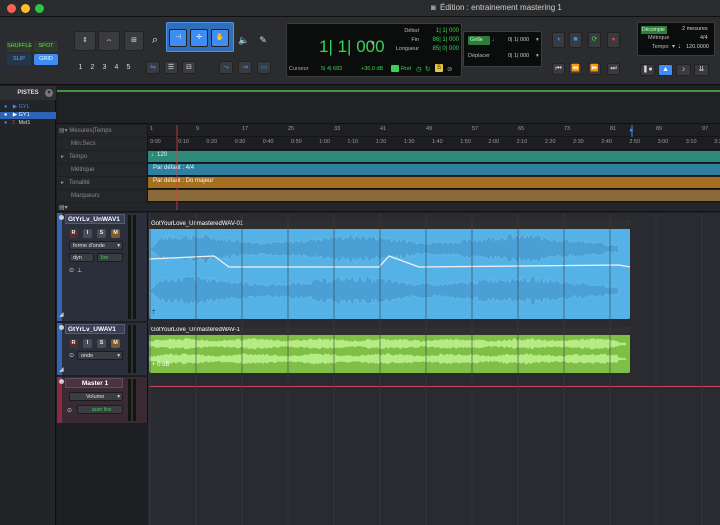 The image size is (720, 525). I want to click on audio-clip-2: GotYourLove_UnmasteredWAV-1 + 0 dB, so click(389, 350).